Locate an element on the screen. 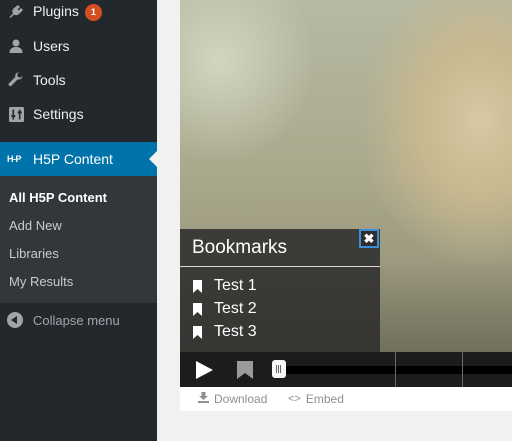 Image resolution: width=512 pixels, height=441 pixels. update-count-badge: 1 is located at coordinates (93, 12).